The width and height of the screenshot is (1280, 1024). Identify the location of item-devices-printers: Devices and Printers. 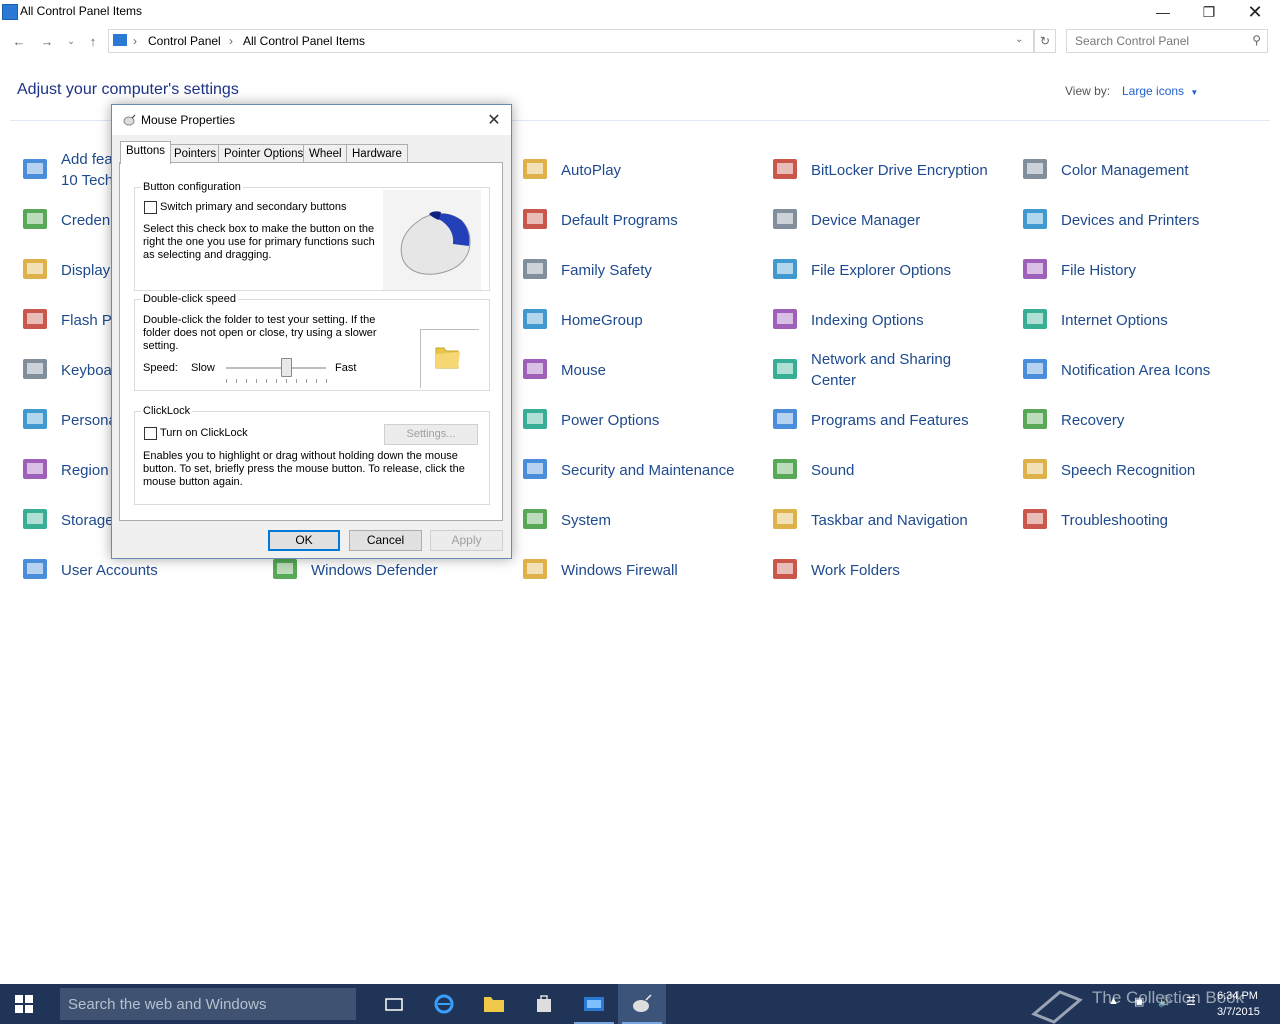
(1108, 220).